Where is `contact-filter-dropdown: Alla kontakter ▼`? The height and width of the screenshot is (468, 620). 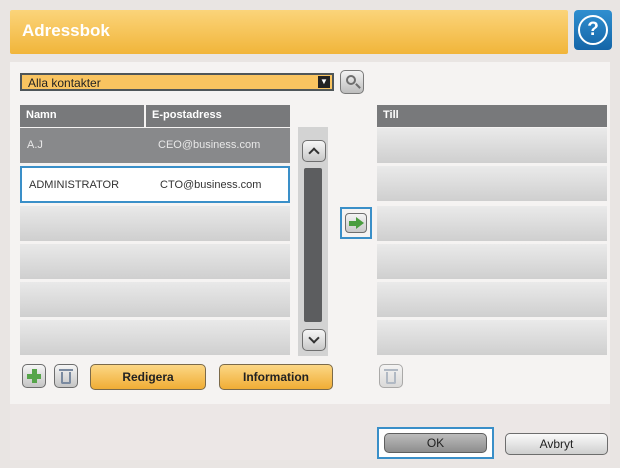 contact-filter-dropdown: Alla kontakter ▼ is located at coordinates (177, 82).